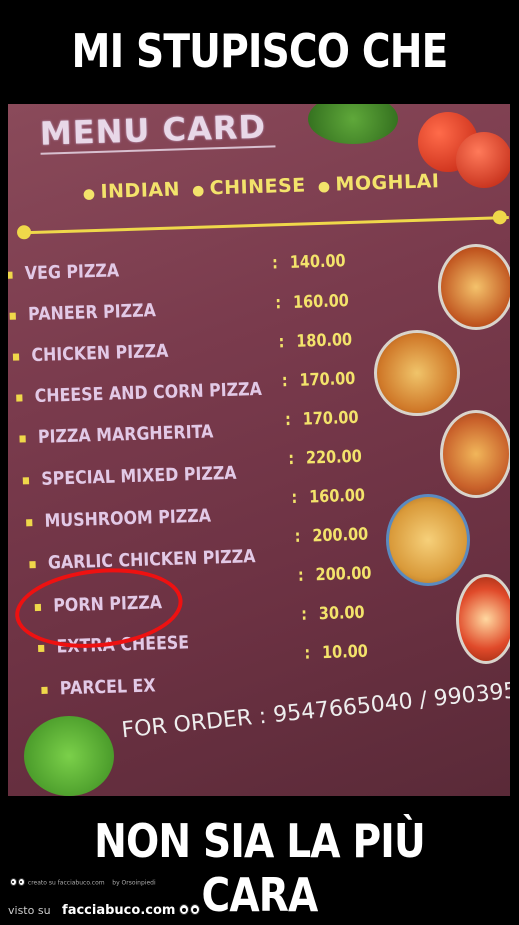  Describe the element at coordinates (142, 560) in the screenshot. I see `menu-item: GARLIC CHICKEN PIZZA` at that location.